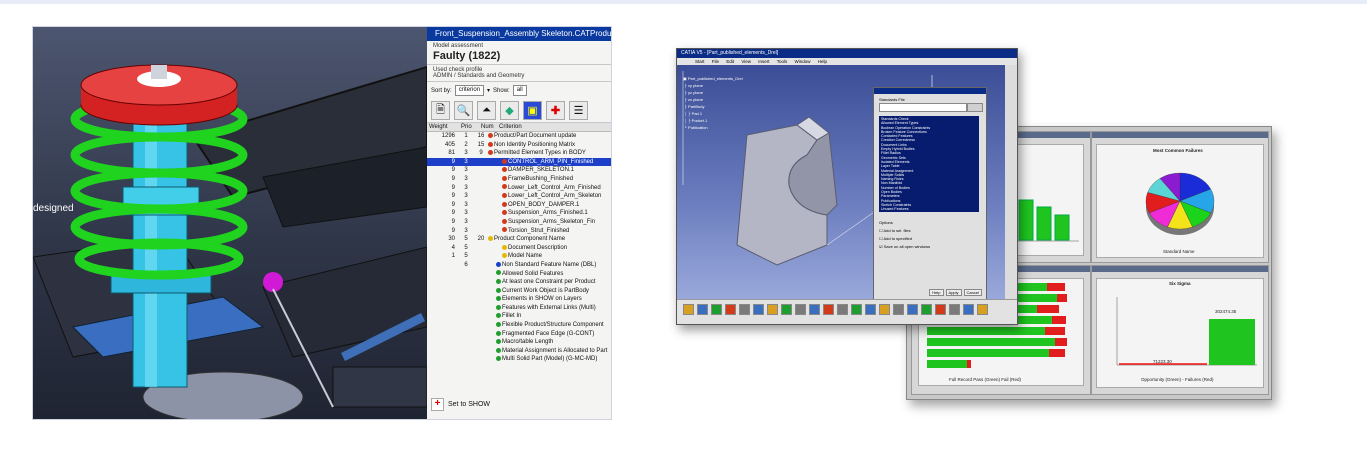 This screenshot has width=1367, height=457. What do you see at coordinates (895, 238) in the screenshot?
I see `checkbox-2: ☐ Add to specified` at bounding box center [895, 238].